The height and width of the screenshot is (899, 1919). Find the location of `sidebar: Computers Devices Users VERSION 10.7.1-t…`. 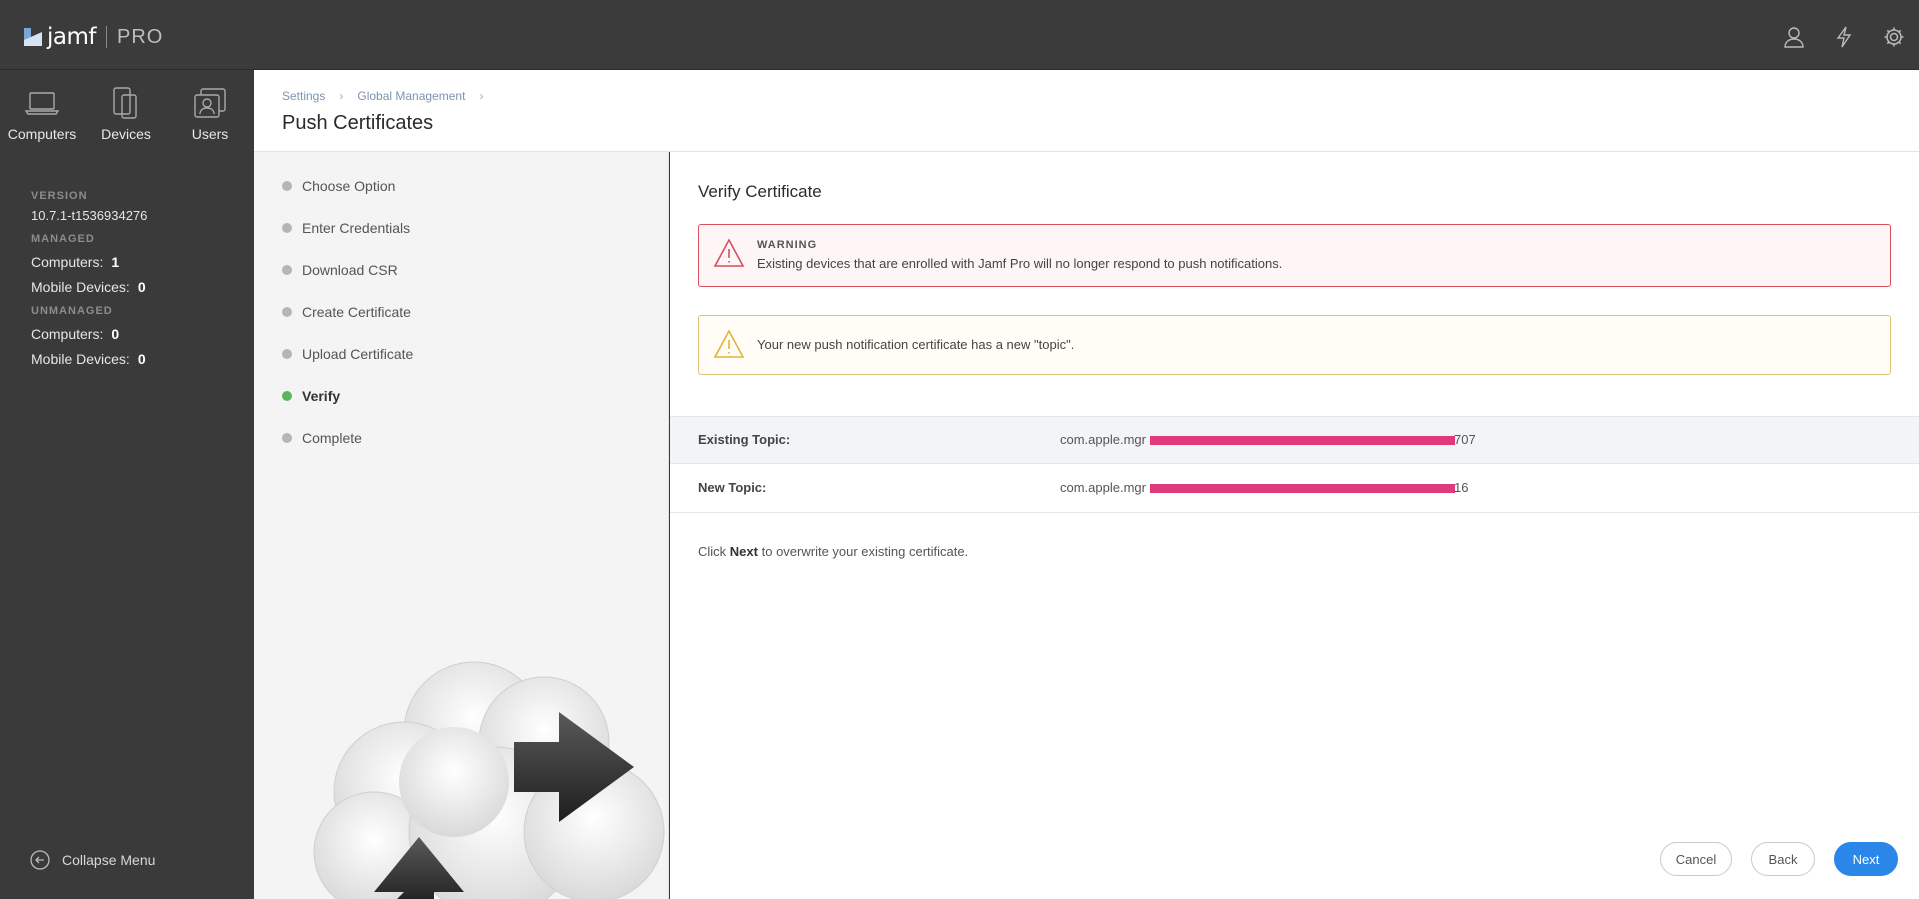

sidebar: Computers Devices Users VERSION 10.7.1-t… is located at coordinates (127, 484).